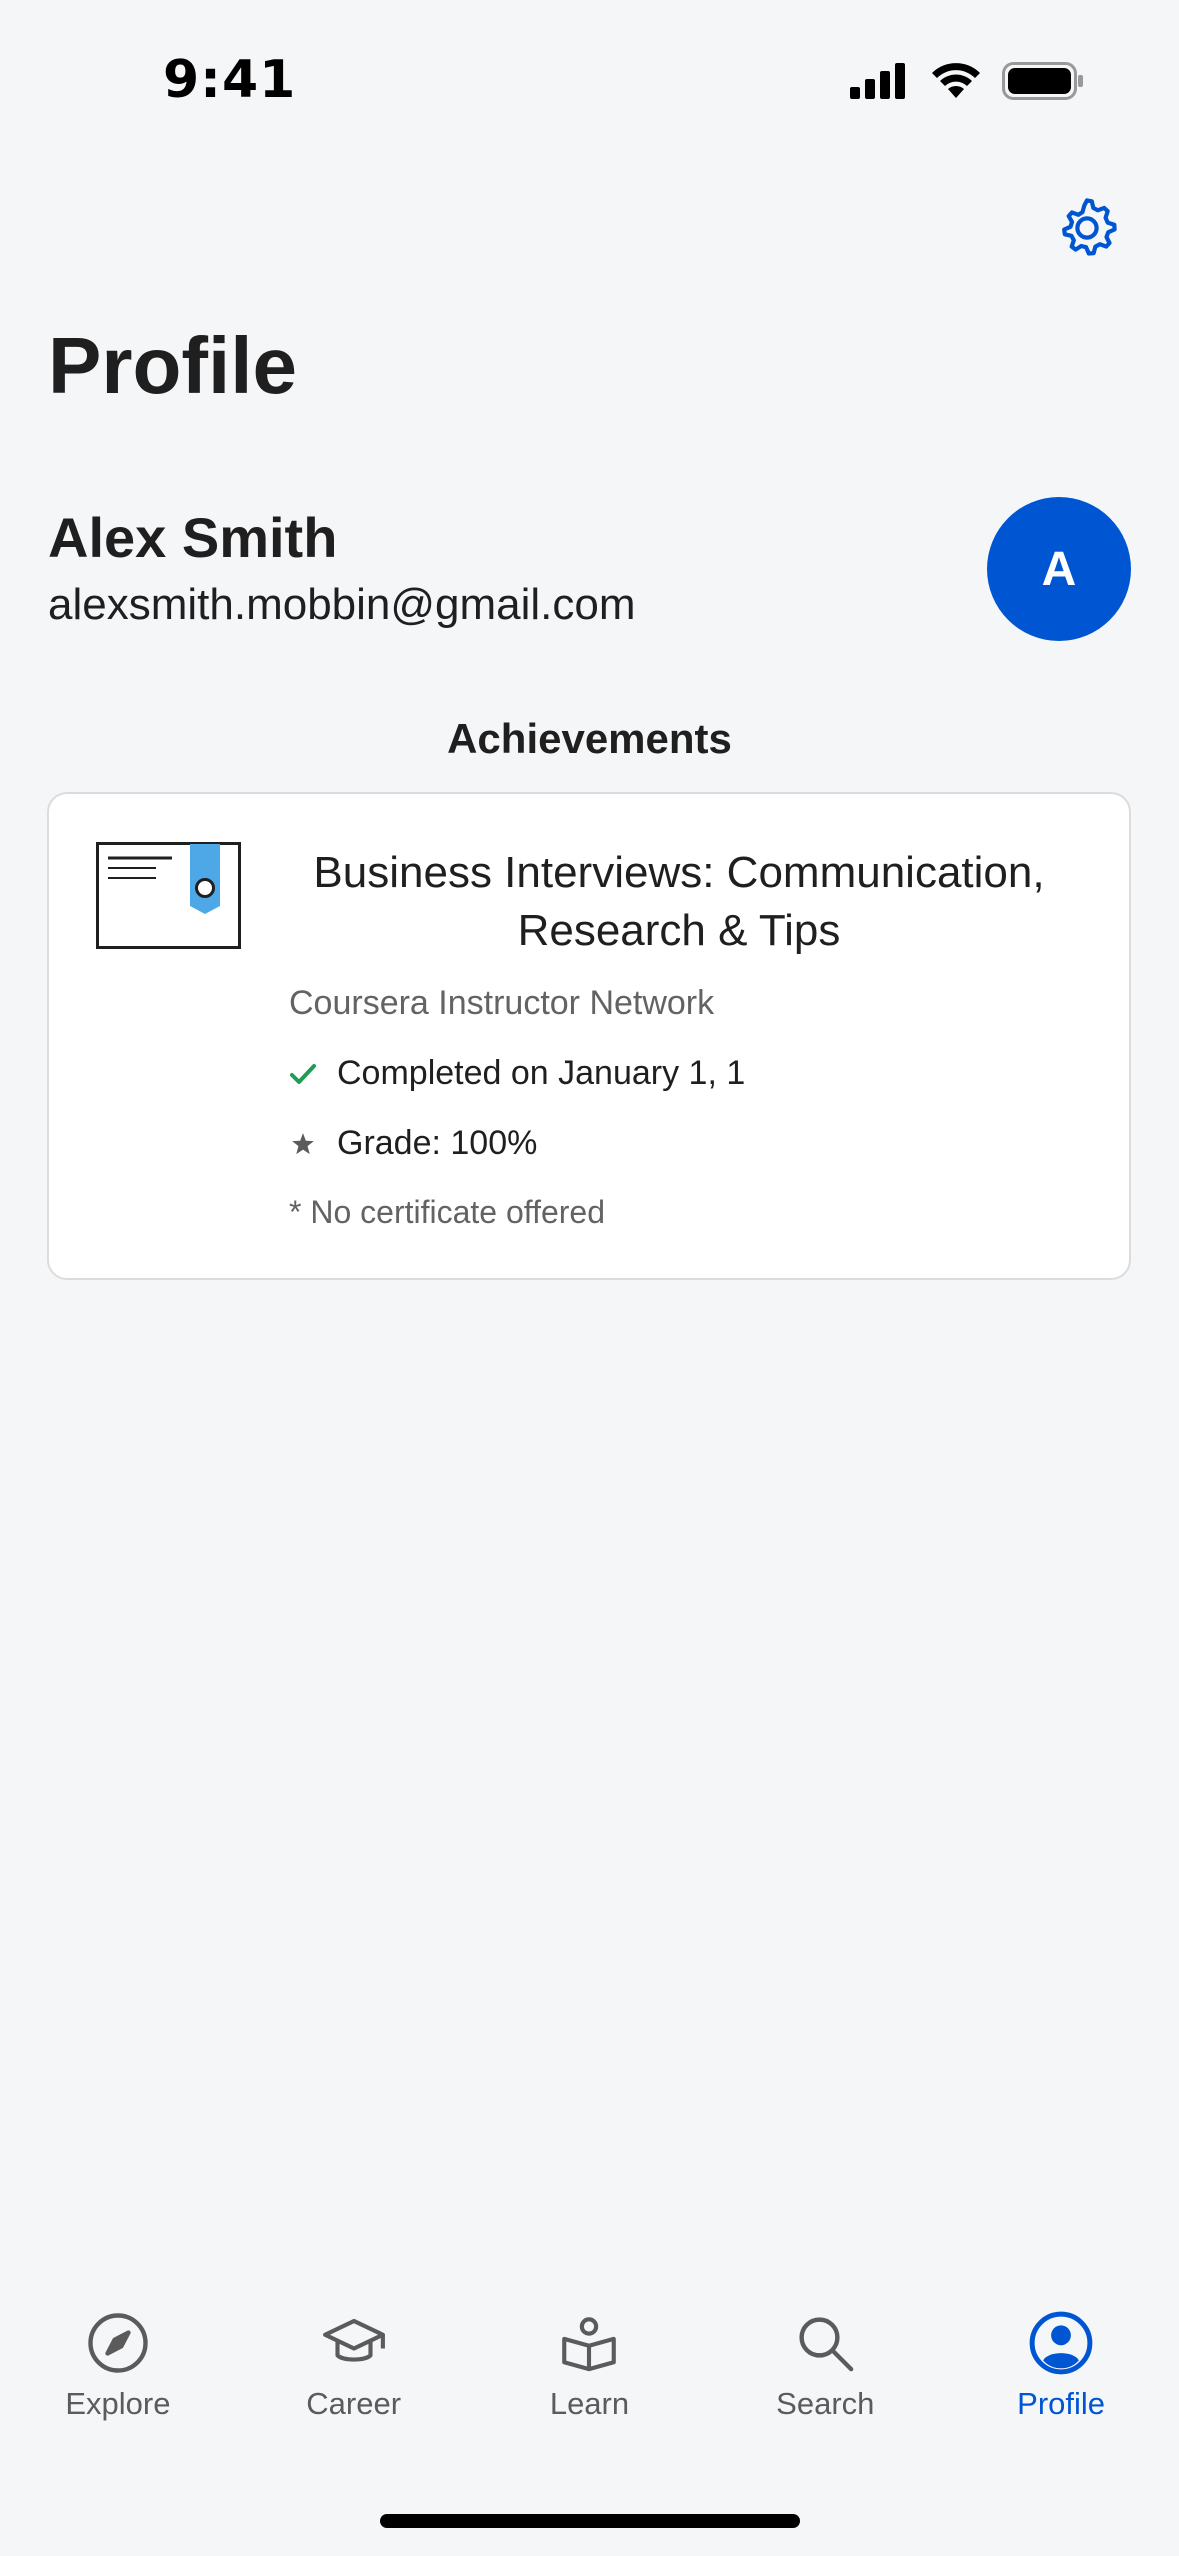 The height and width of the screenshot is (2556, 1179). Describe the element at coordinates (342, 604) in the screenshot. I see `user-email: alexsmith.mobbin@gmail.com` at that location.